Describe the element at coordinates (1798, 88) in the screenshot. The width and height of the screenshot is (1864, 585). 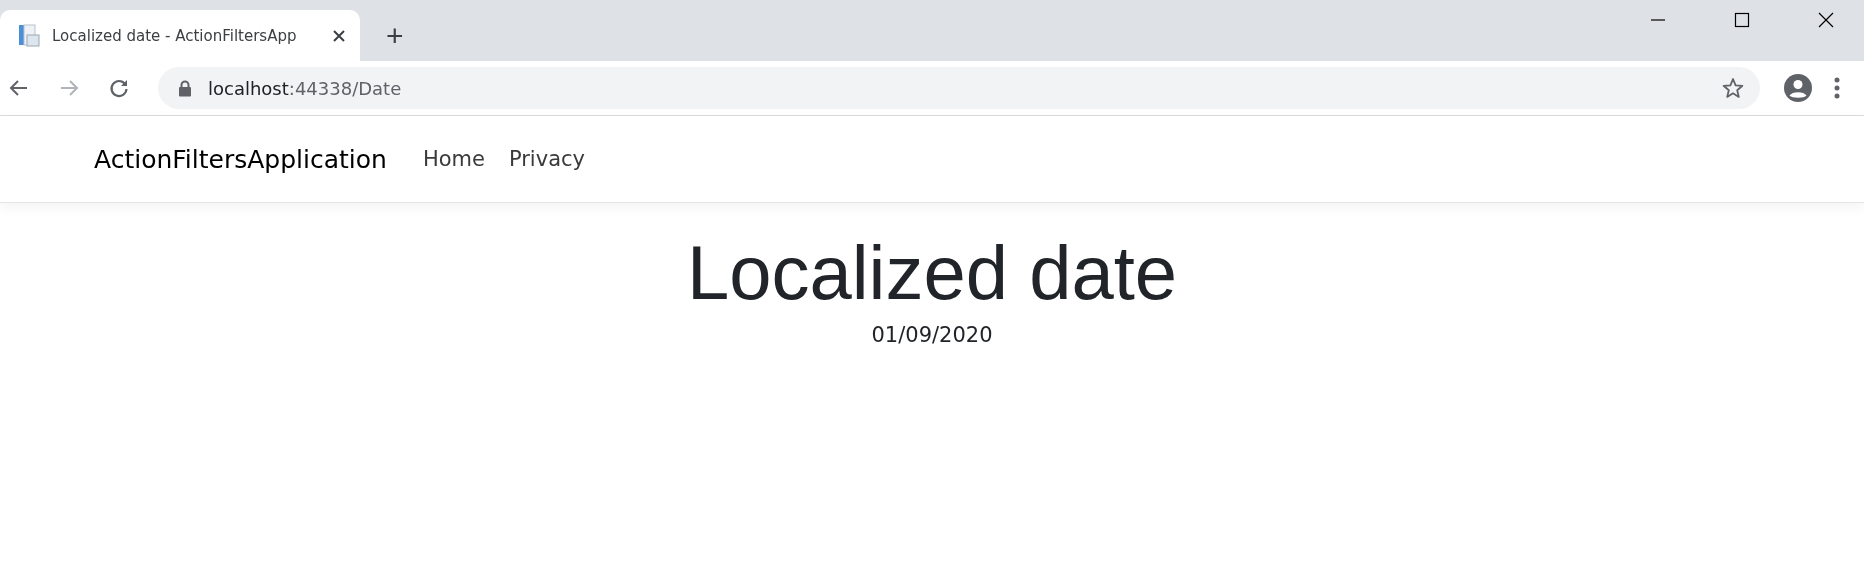
I see `account-icon` at that location.